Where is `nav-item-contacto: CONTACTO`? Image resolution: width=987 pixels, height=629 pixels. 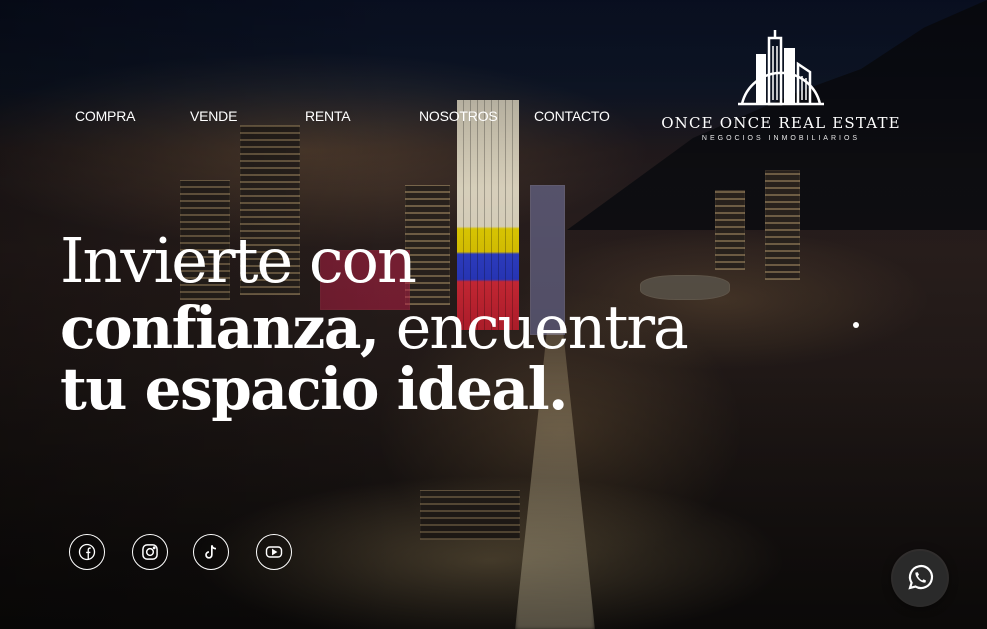
nav-item-contacto: CONTACTO is located at coordinates (572, 116).